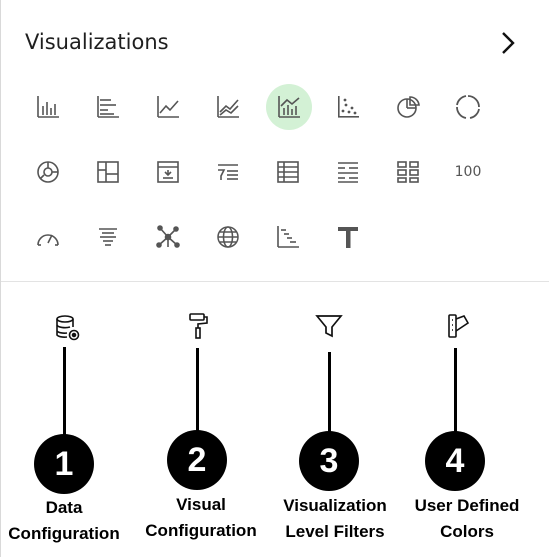  Describe the element at coordinates (64, 507) in the screenshot. I see `label-line: Data` at that location.